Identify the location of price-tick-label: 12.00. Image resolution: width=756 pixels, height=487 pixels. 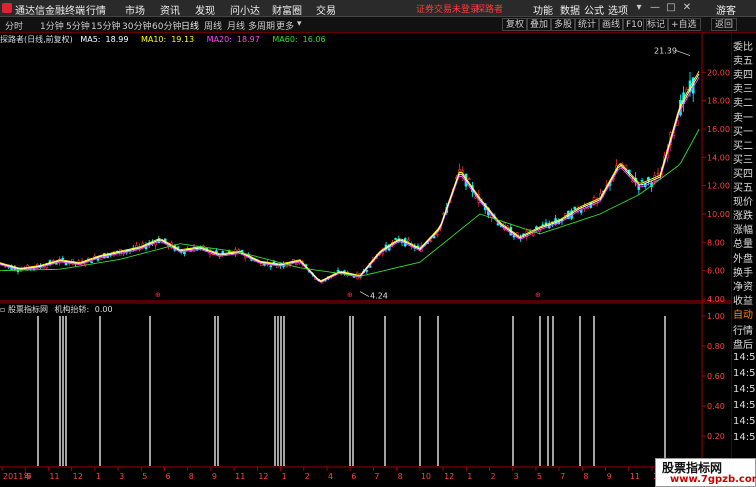
(718, 186).